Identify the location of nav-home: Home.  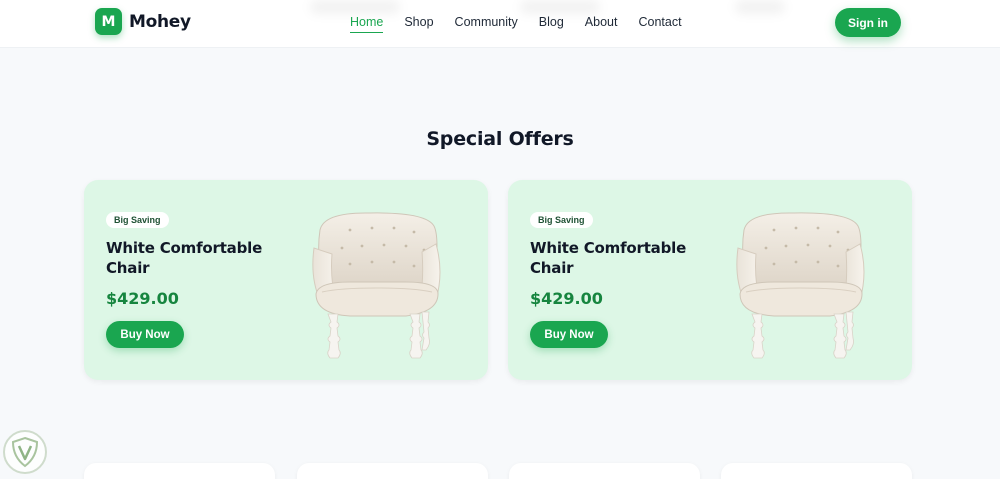
(367, 23).